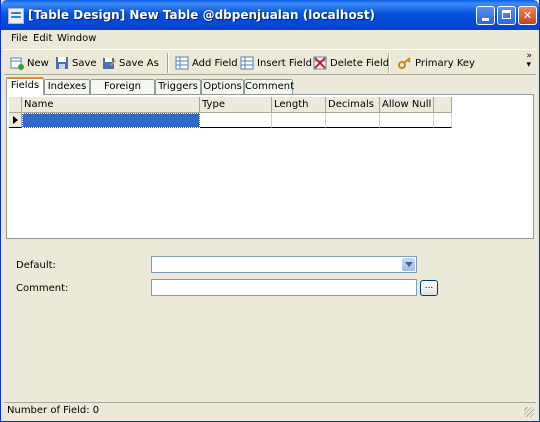 The width and height of the screenshot is (540, 422). Describe the element at coordinates (270, 39) in the screenshot. I see `menu-bar: File Edit Window` at that location.